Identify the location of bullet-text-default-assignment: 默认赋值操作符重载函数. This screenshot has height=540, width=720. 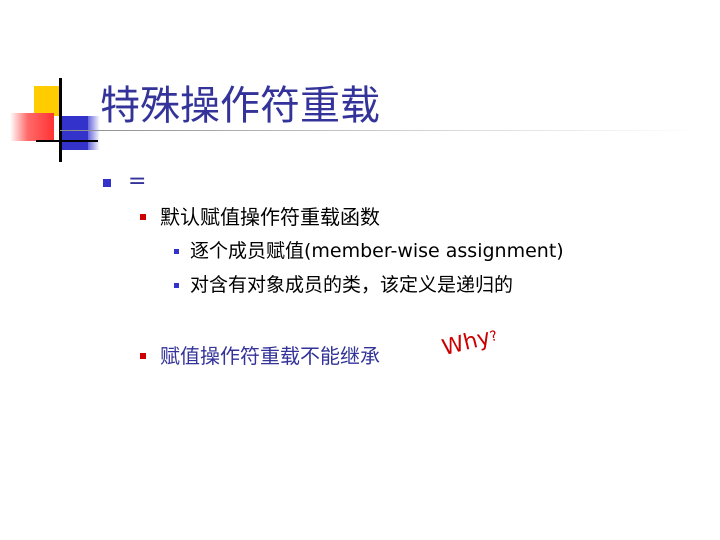
(270, 217).